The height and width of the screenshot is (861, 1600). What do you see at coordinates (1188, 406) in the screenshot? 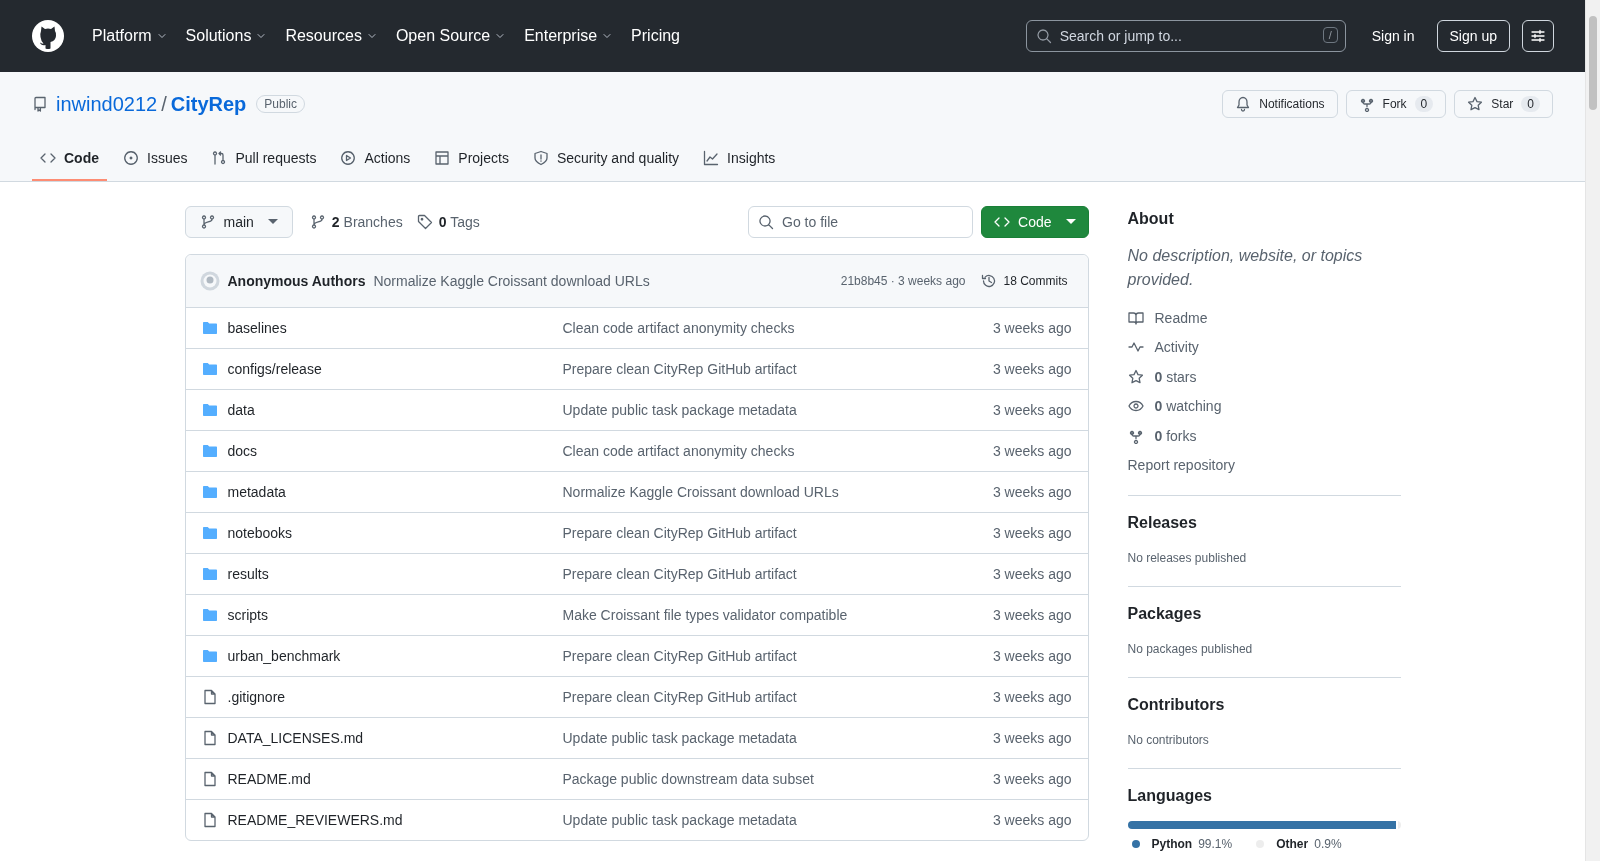
I see `watching-link: 0 watching` at bounding box center [1188, 406].